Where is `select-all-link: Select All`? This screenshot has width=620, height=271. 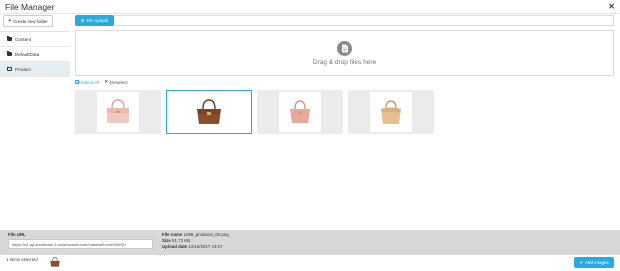 select-all-link: Select All is located at coordinates (87, 82).